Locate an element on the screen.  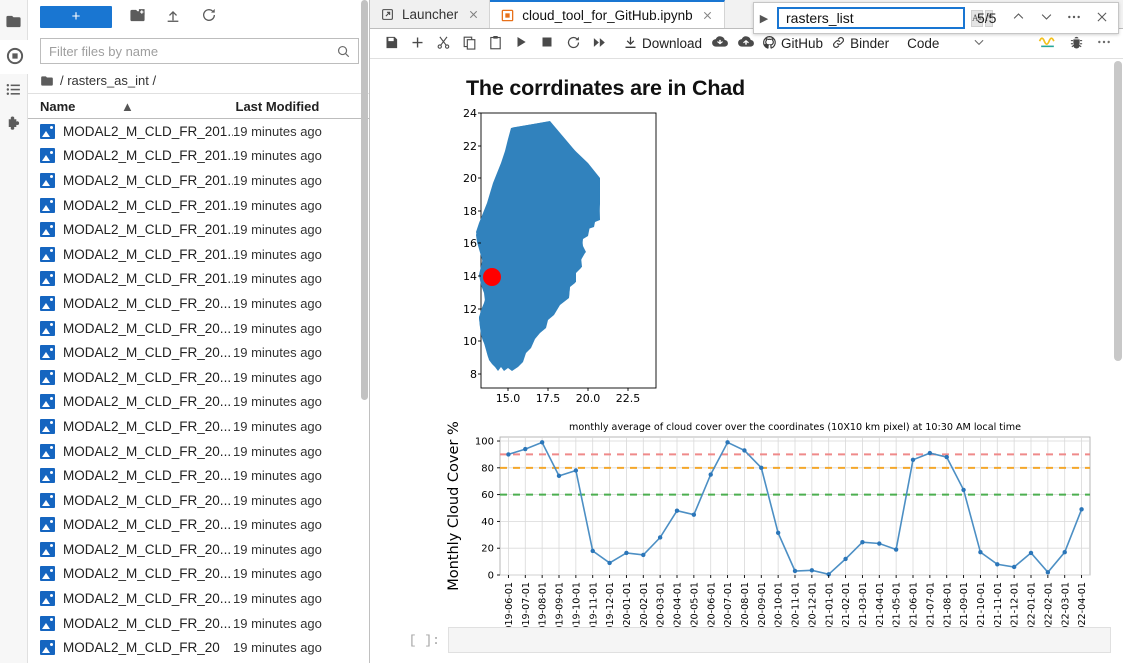
git-pull-button is located at coordinates (720, 44).